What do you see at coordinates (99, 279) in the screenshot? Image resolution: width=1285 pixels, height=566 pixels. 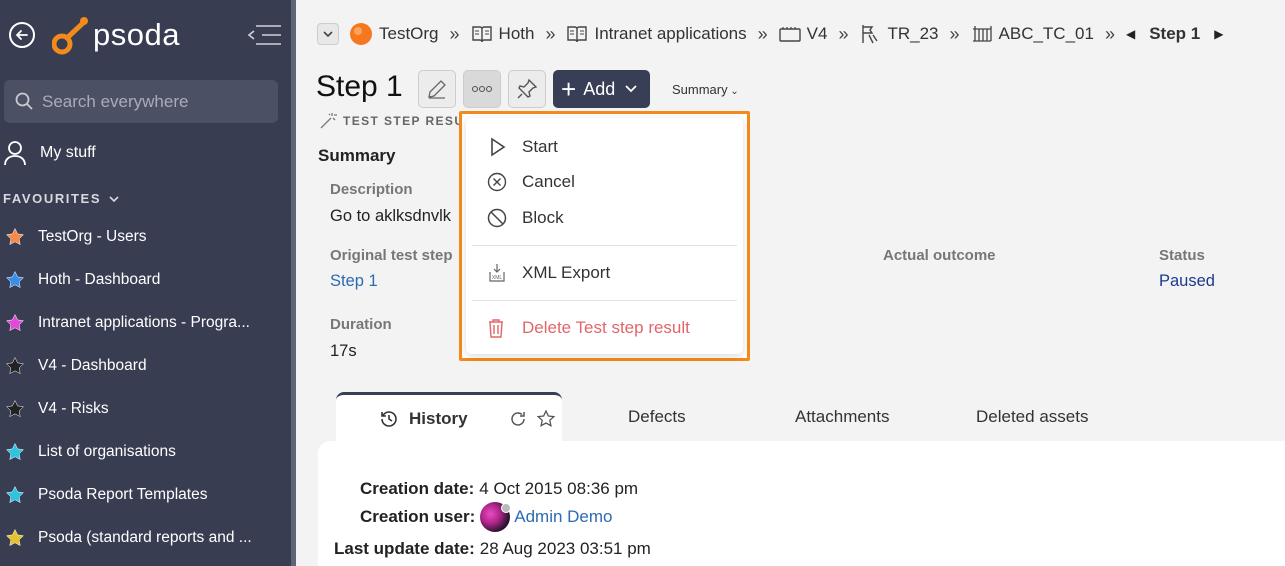 I see `favourite-label: Hoth - Dashboard` at bounding box center [99, 279].